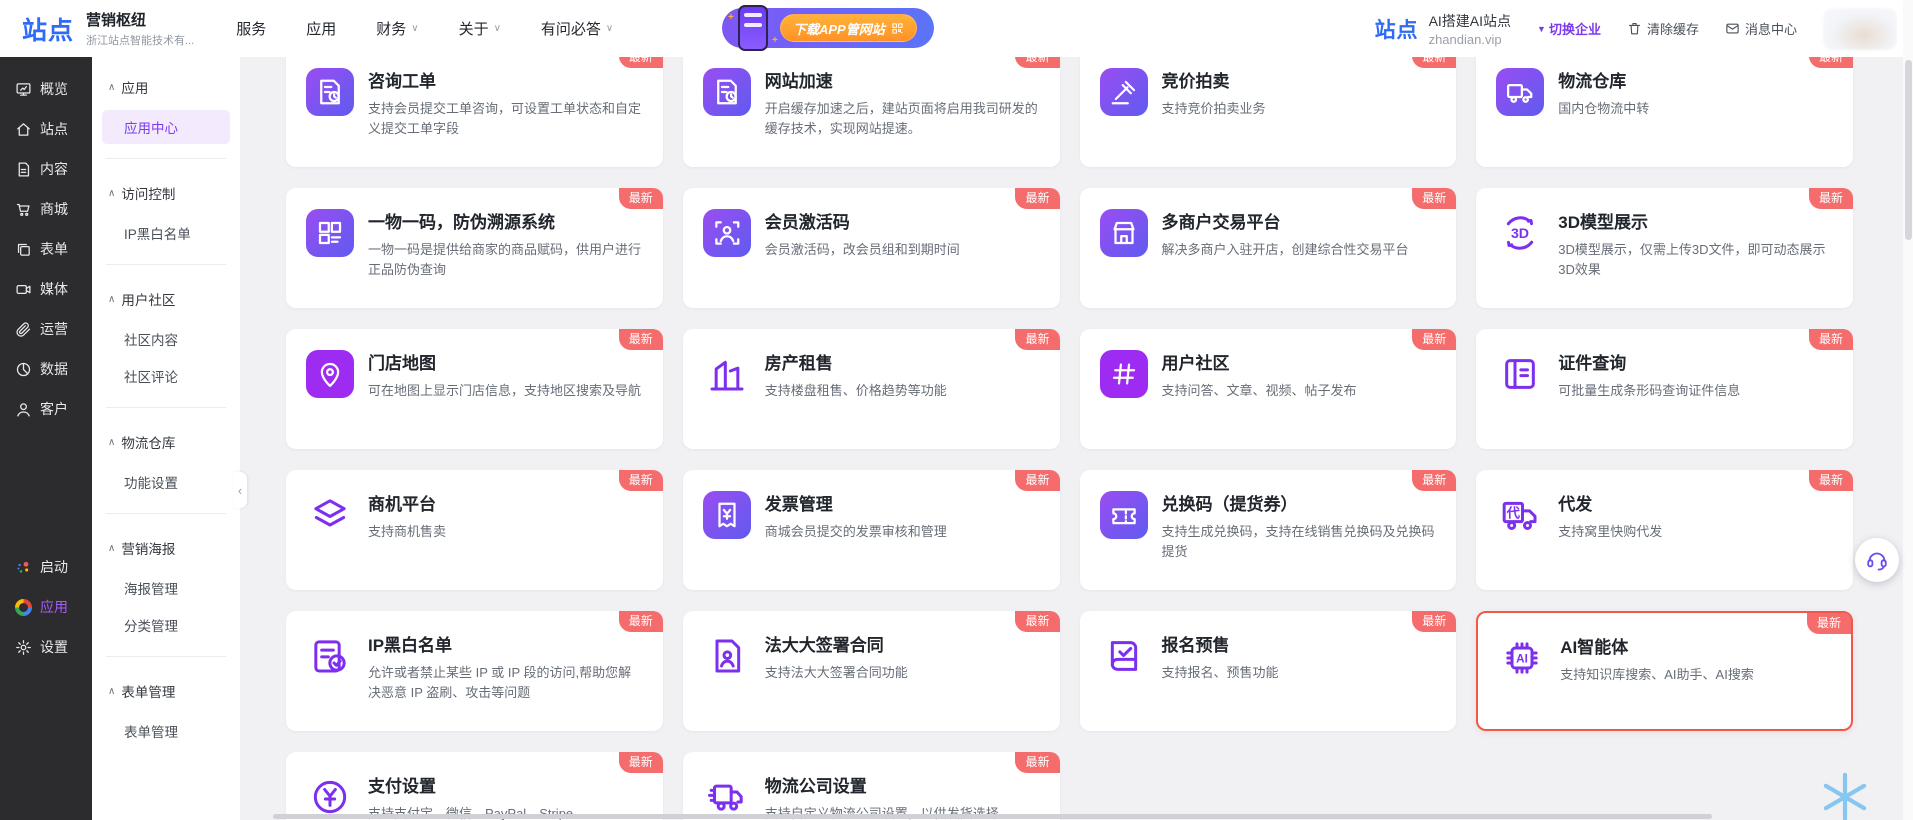 The height and width of the screenshot is (820, 1913). I want to click on mail-icon, so click(1732, 28).